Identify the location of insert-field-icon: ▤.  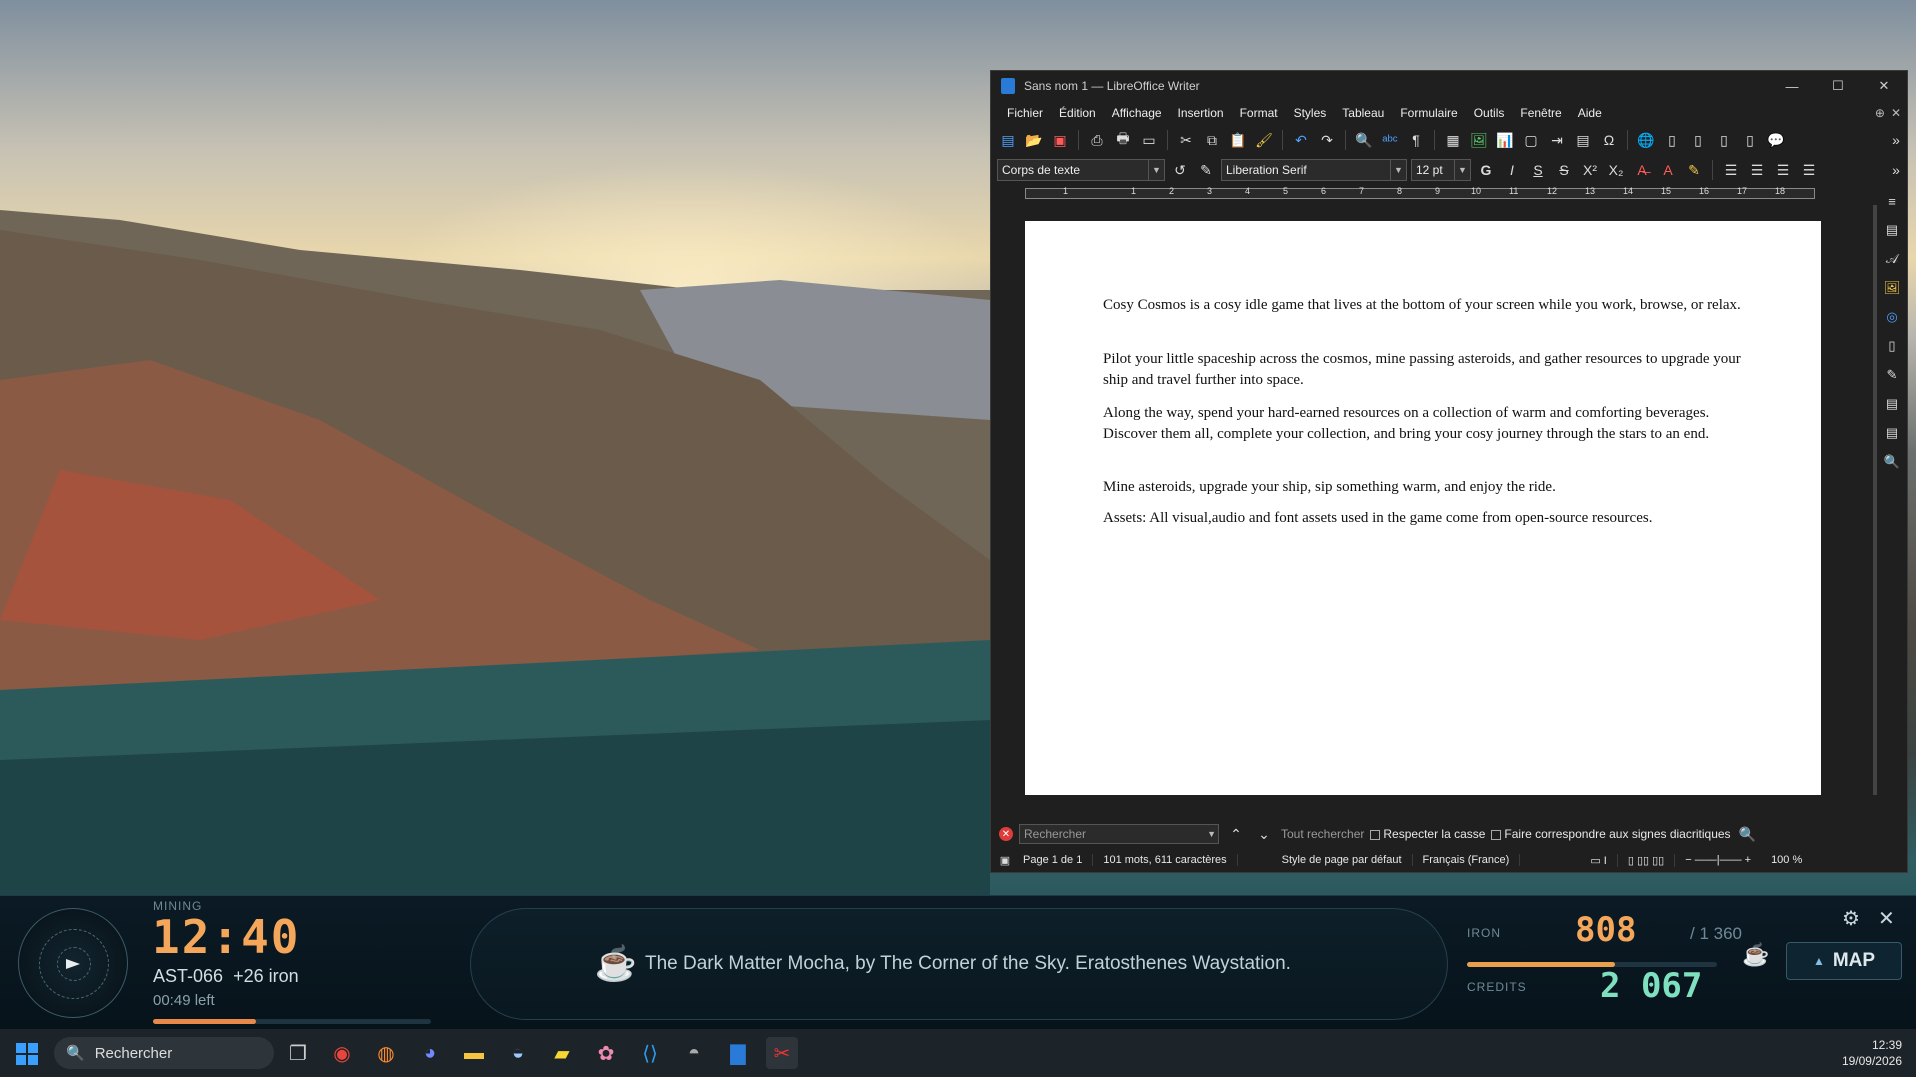
(1583, 140).